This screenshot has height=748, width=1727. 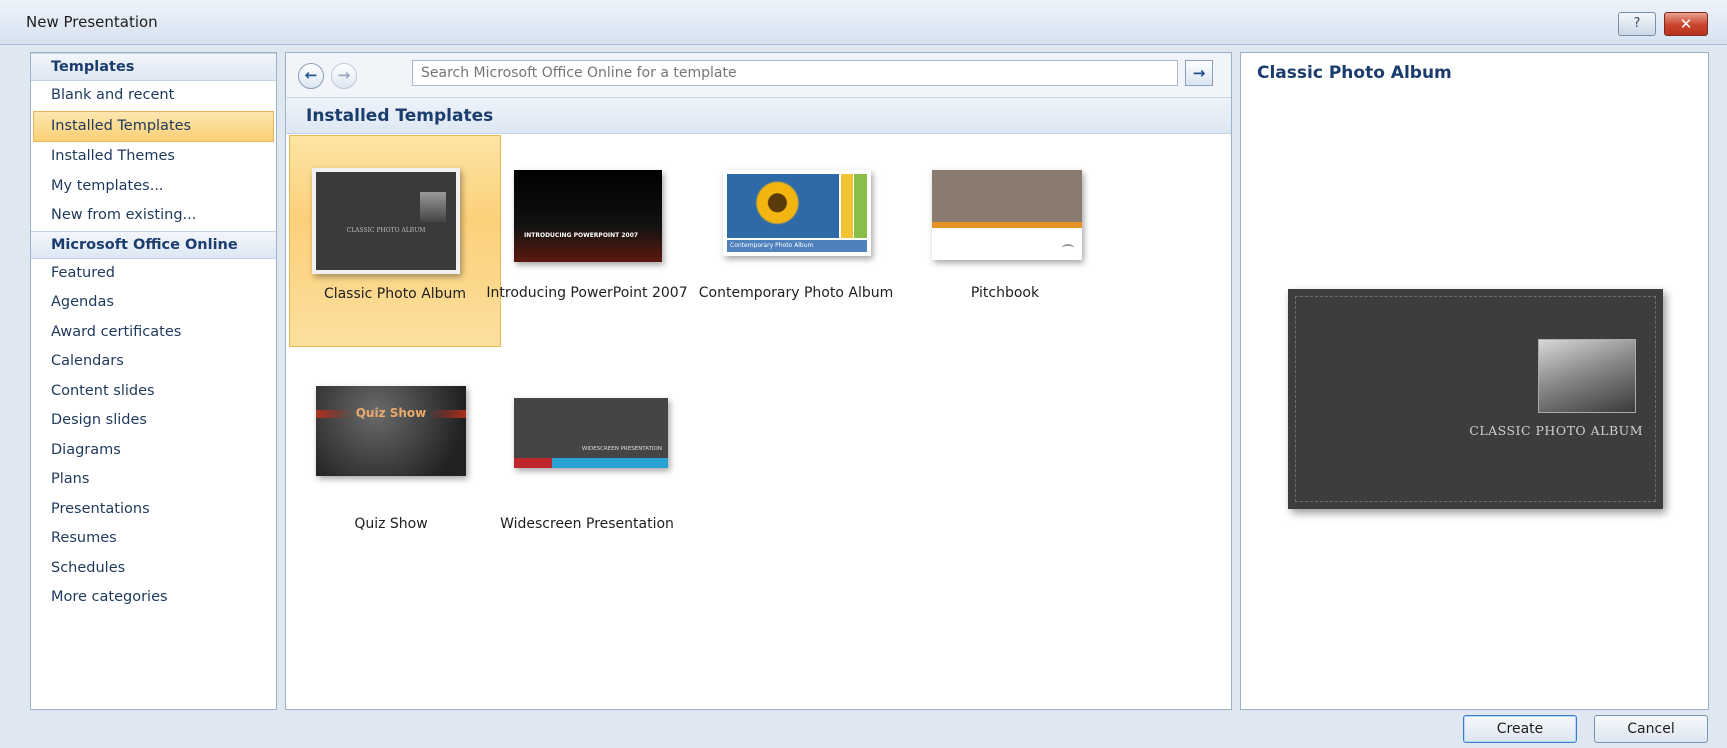 I want to click on template-tile-classic-photo-album: CLASSIC PHOTO ALBUM Classic Photo Album, so click(x=395, y=241).